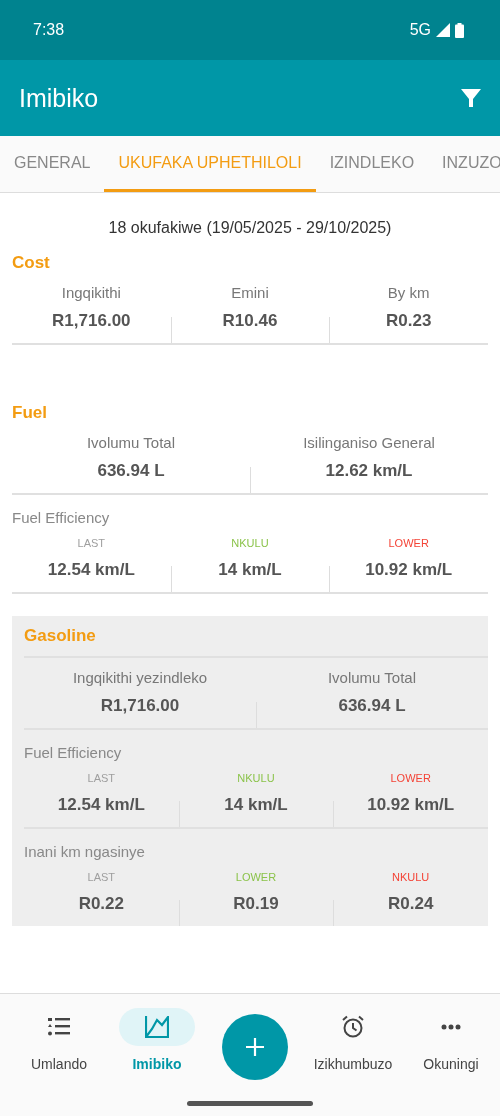 The height and width of the screenshot is (1116, 500). I want to click on battery-icon, so click(459, 30).